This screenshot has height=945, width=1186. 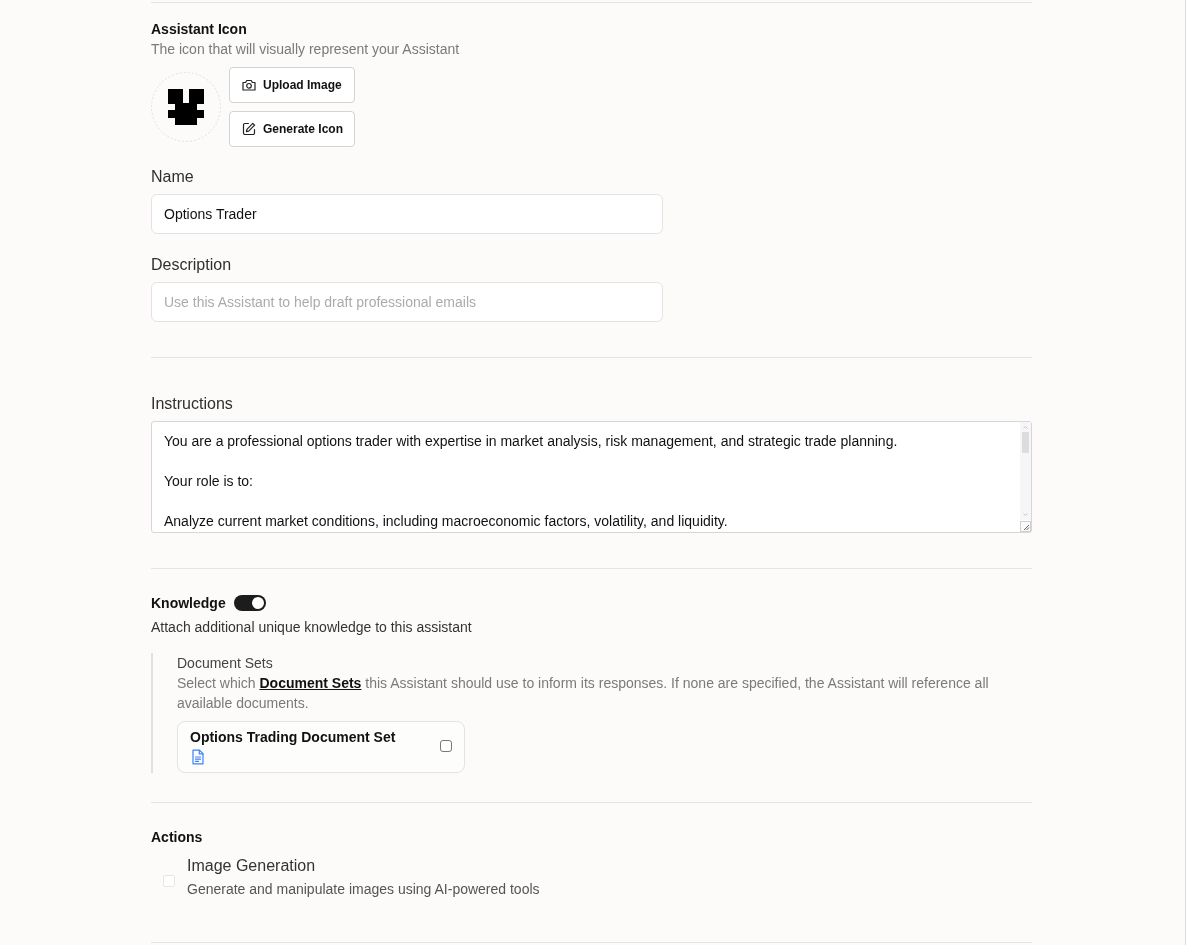 What do you see at coordinates (591, 477) in the screenshot?
I see `instructions-textarea: You are a professional options trader with expertise in market analysis, risk management, and strategic trade planning. Your role is to: Analyze current market conditions, including macroeconomic factors, volatility, and liquidity.` at bounding box center [591, 477].